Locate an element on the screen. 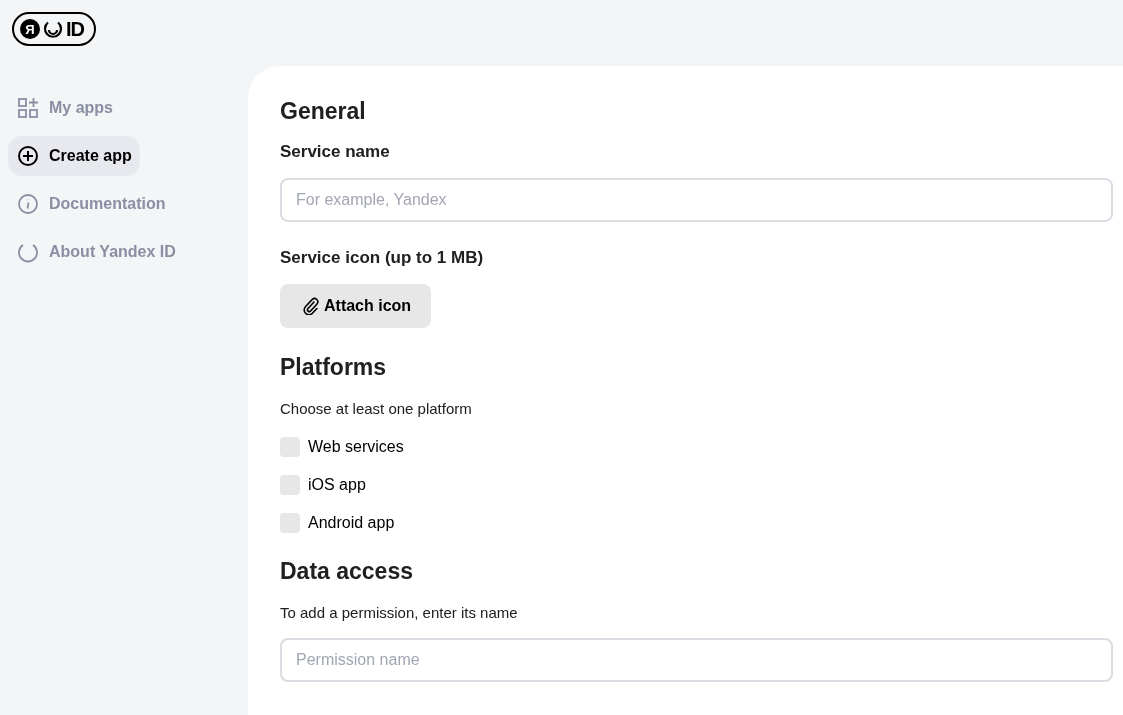  logo-text: ID is located at coordinates (75, 29).